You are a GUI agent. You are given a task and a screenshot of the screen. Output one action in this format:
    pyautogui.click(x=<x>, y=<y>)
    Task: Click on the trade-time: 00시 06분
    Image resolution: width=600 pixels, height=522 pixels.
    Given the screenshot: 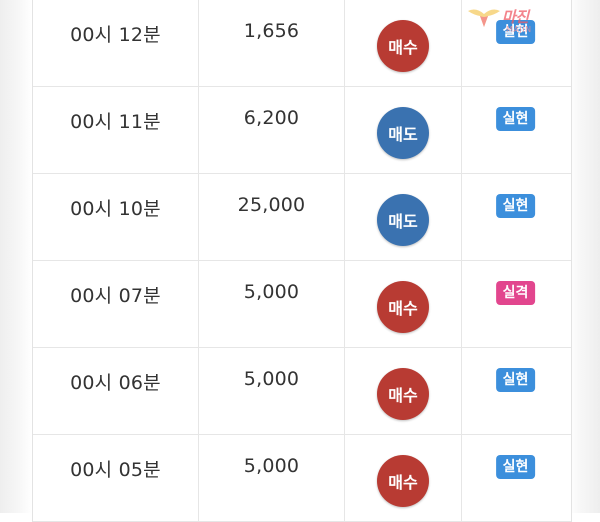 What is the action you would take?
    pyautogui.click(x=115, y=383)
    